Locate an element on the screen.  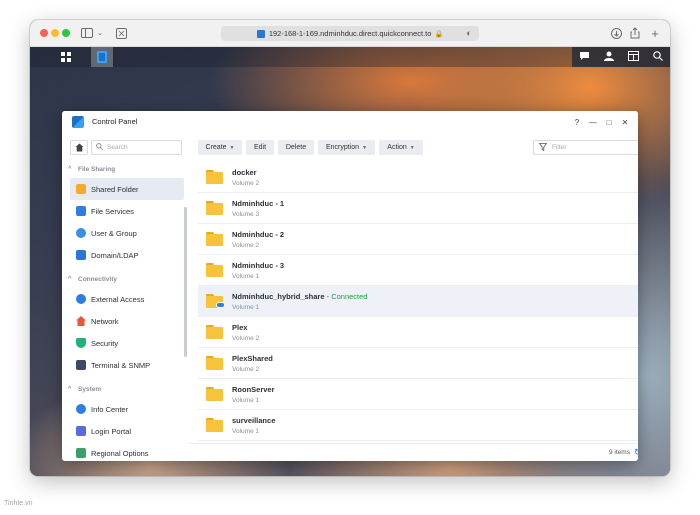
folder-volume: Volume 3 is located at coordinates (246, 214).